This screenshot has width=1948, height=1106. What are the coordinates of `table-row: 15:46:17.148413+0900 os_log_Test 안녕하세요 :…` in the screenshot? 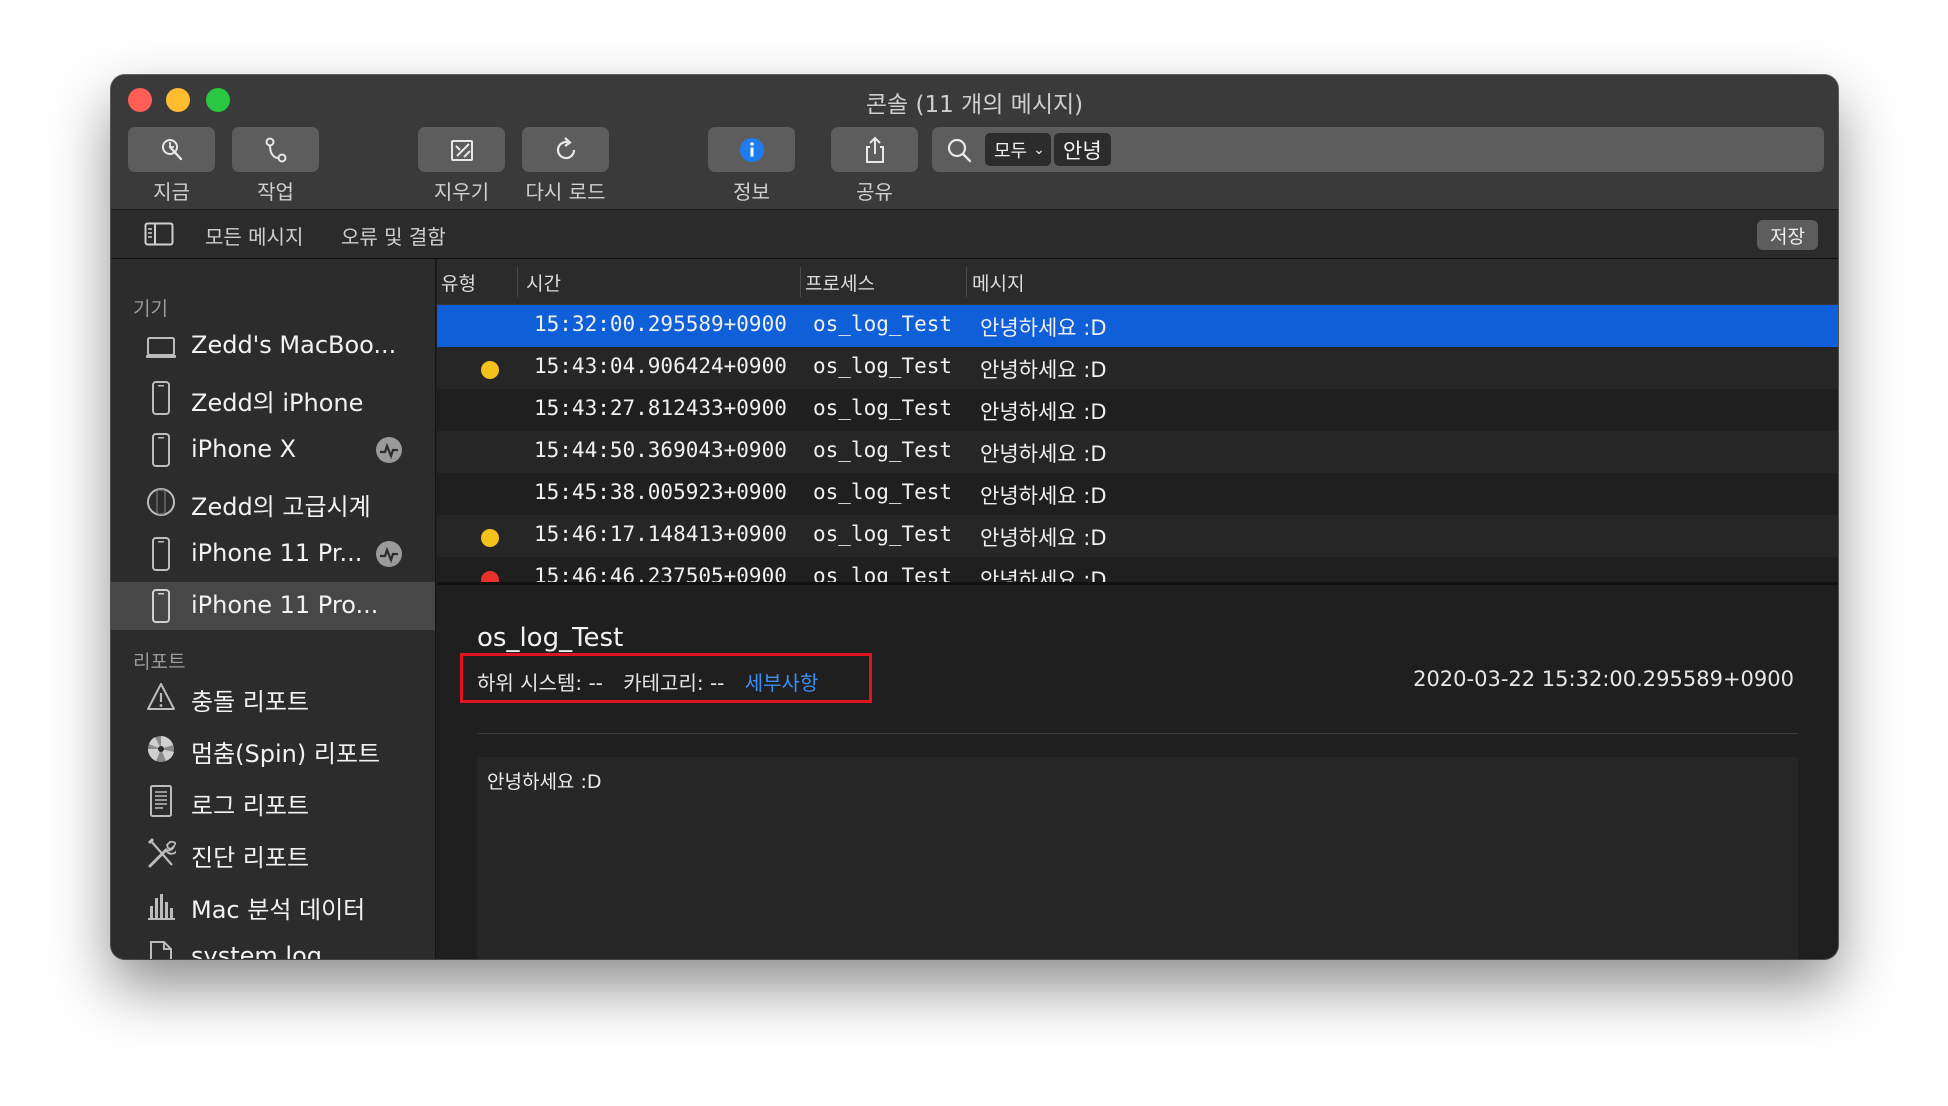 It's located at (1137, 536).